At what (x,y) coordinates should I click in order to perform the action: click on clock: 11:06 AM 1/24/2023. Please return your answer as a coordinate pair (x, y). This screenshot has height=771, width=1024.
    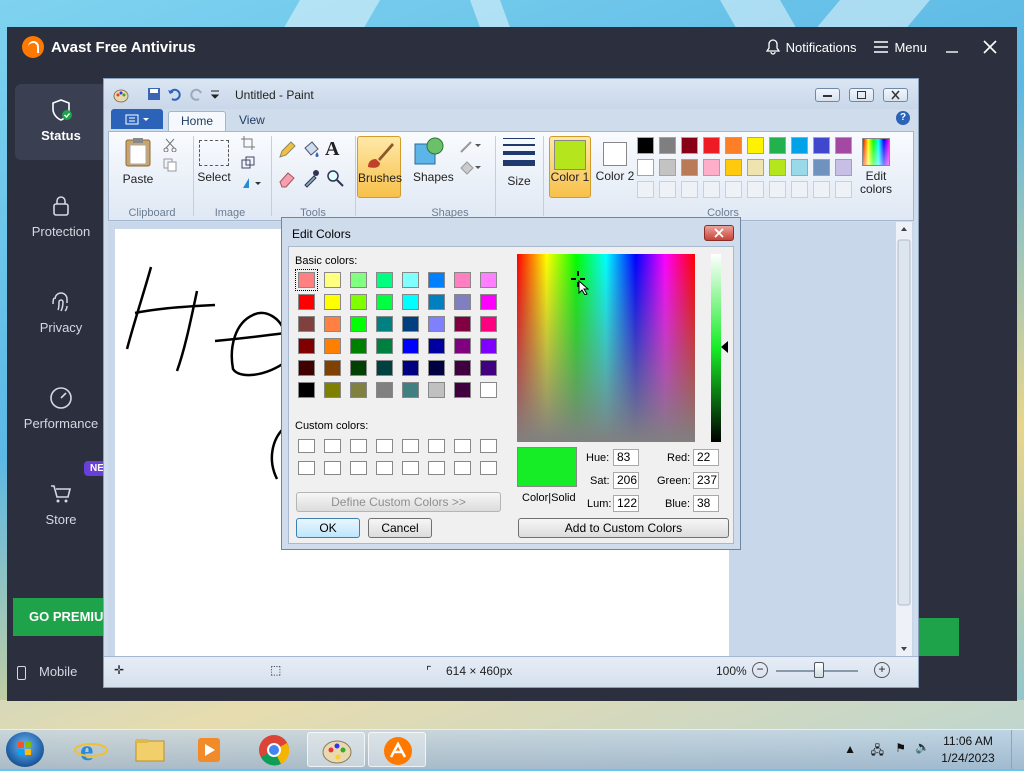
    Looking at the image, I should click on (968, 749).